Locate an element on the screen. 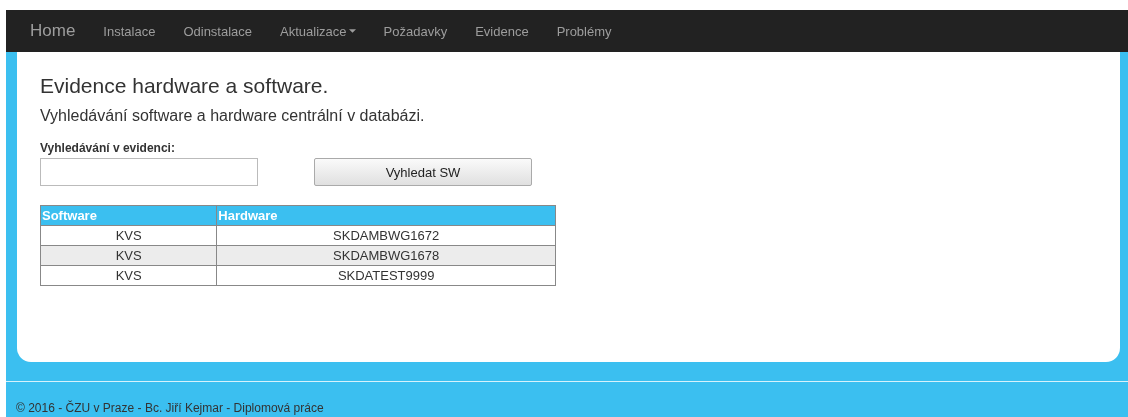 The height and width of the screenshot is (417, 1128). nav-link: Požadavky is located at coordinates (415, 31).